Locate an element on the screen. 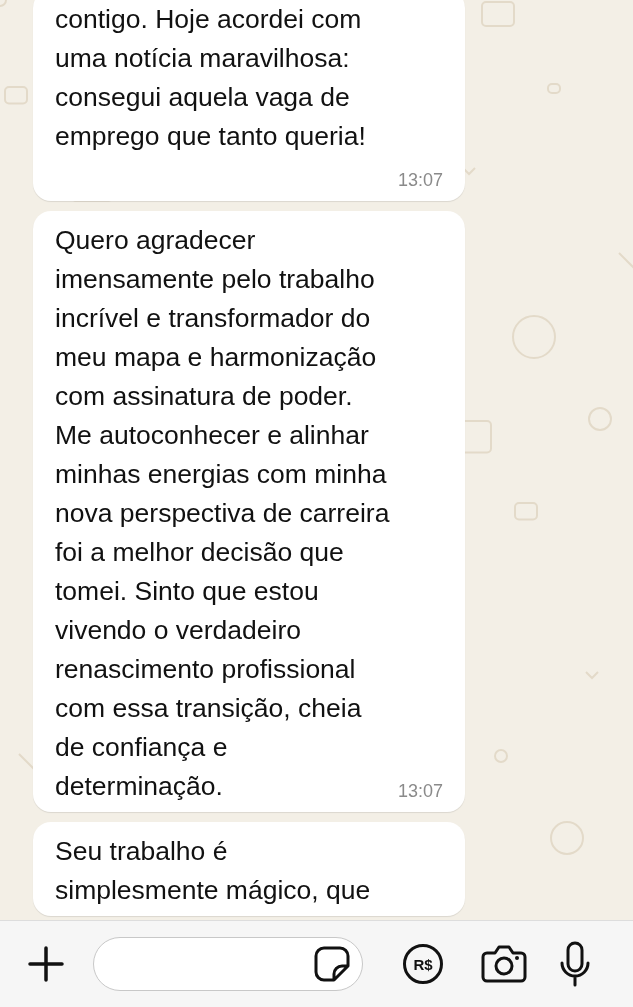 The image size is (633, 1007). plus-icon is located at coordinates (46, 964).